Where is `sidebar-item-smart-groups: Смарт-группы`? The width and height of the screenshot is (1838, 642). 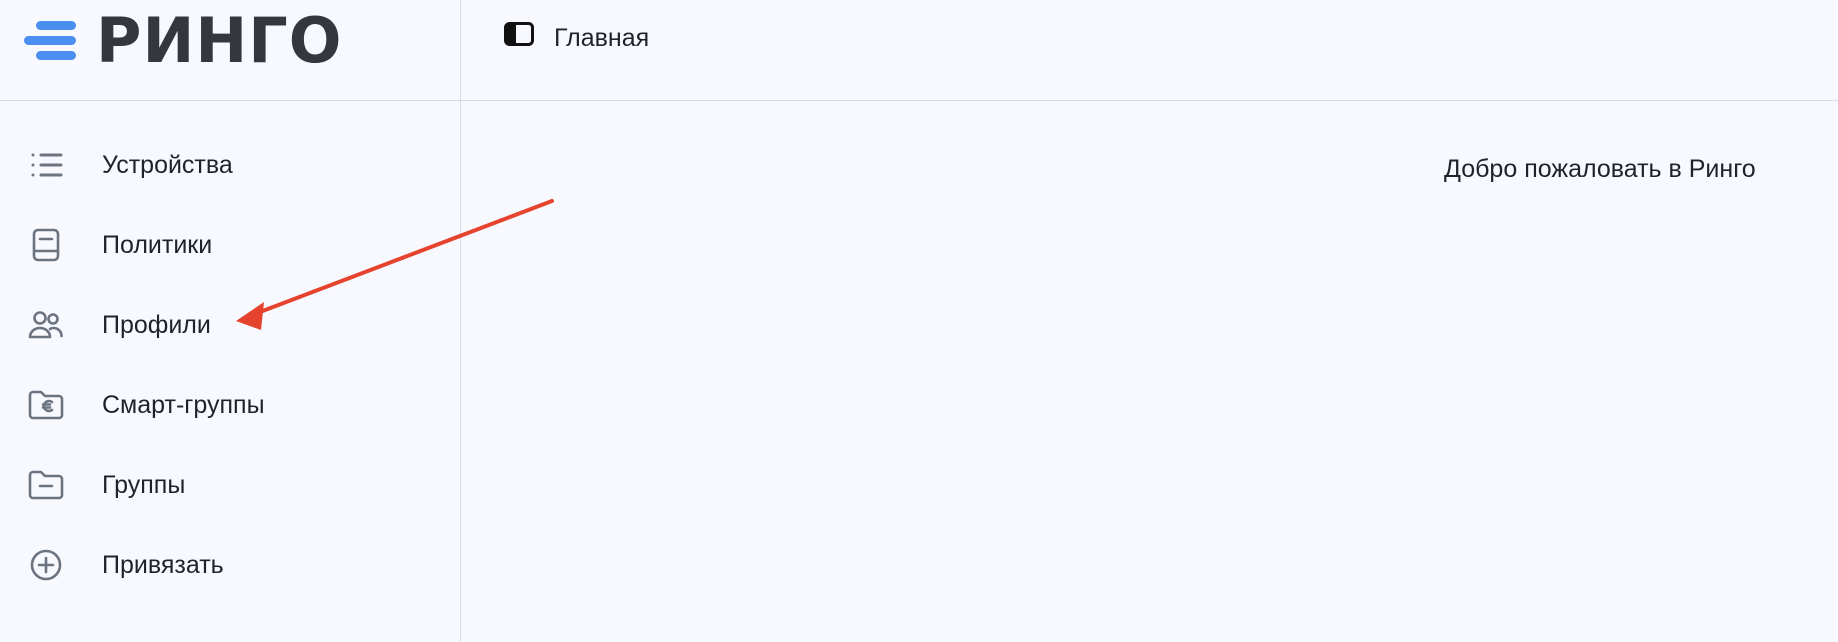
sidebar-item-smart-groups: Смарт-группы is located at coordinates (230, 405).